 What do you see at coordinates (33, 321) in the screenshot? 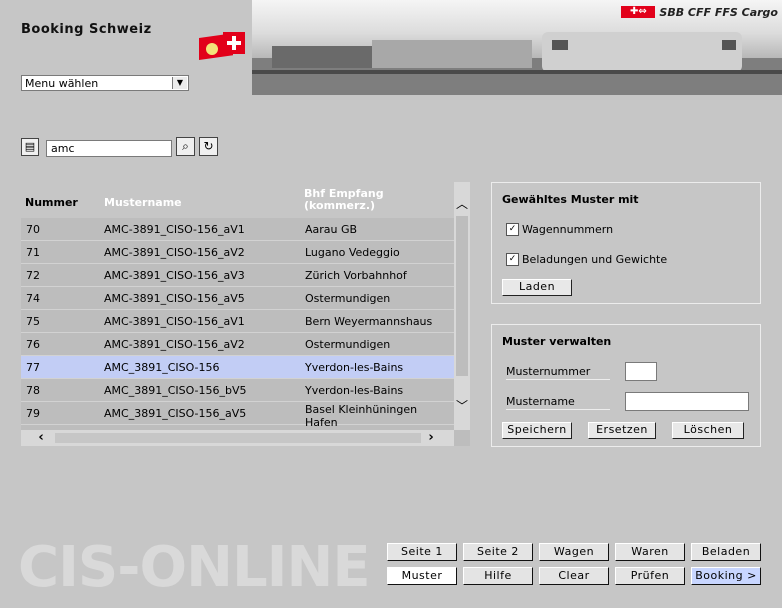
I see `cell-number: 75` at bounding box center [33, 321].